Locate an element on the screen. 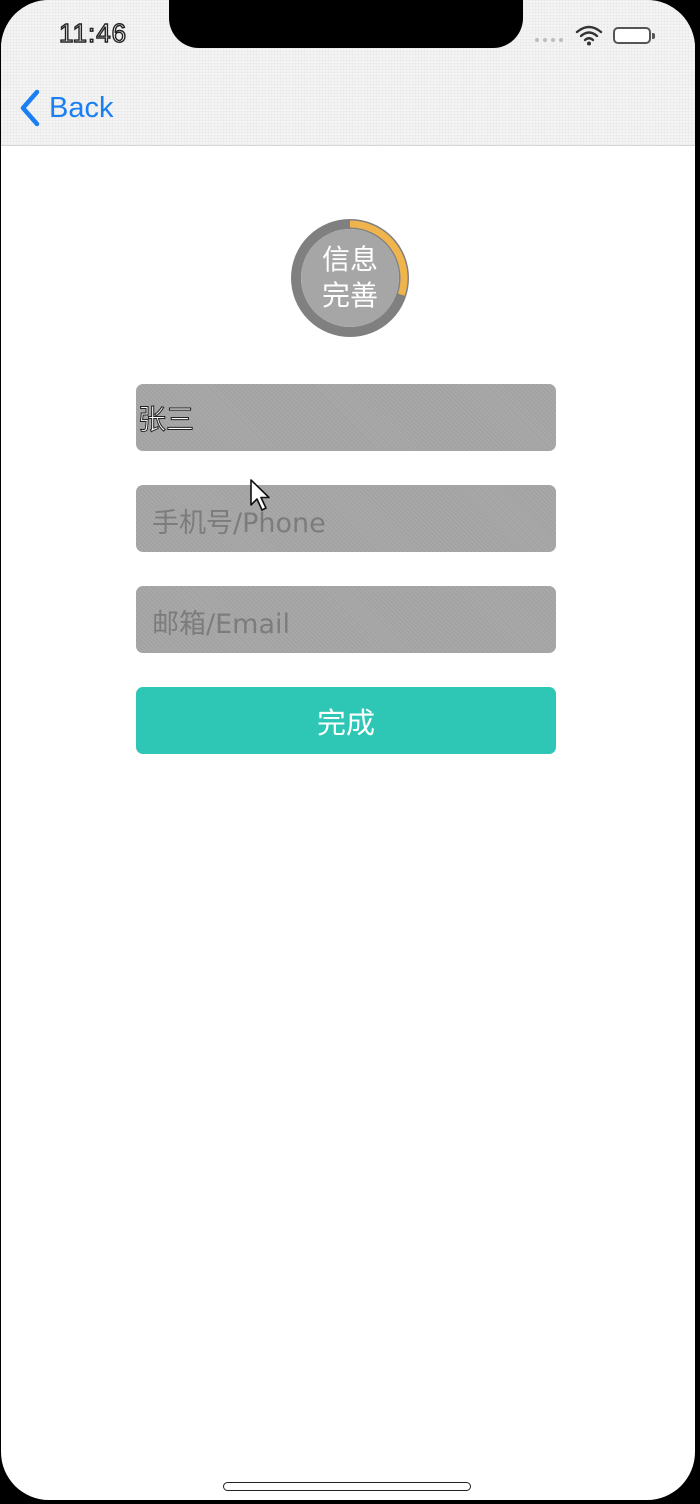  email-field-placeholder: 邮箱/Email is located at coordinates (221, 624).